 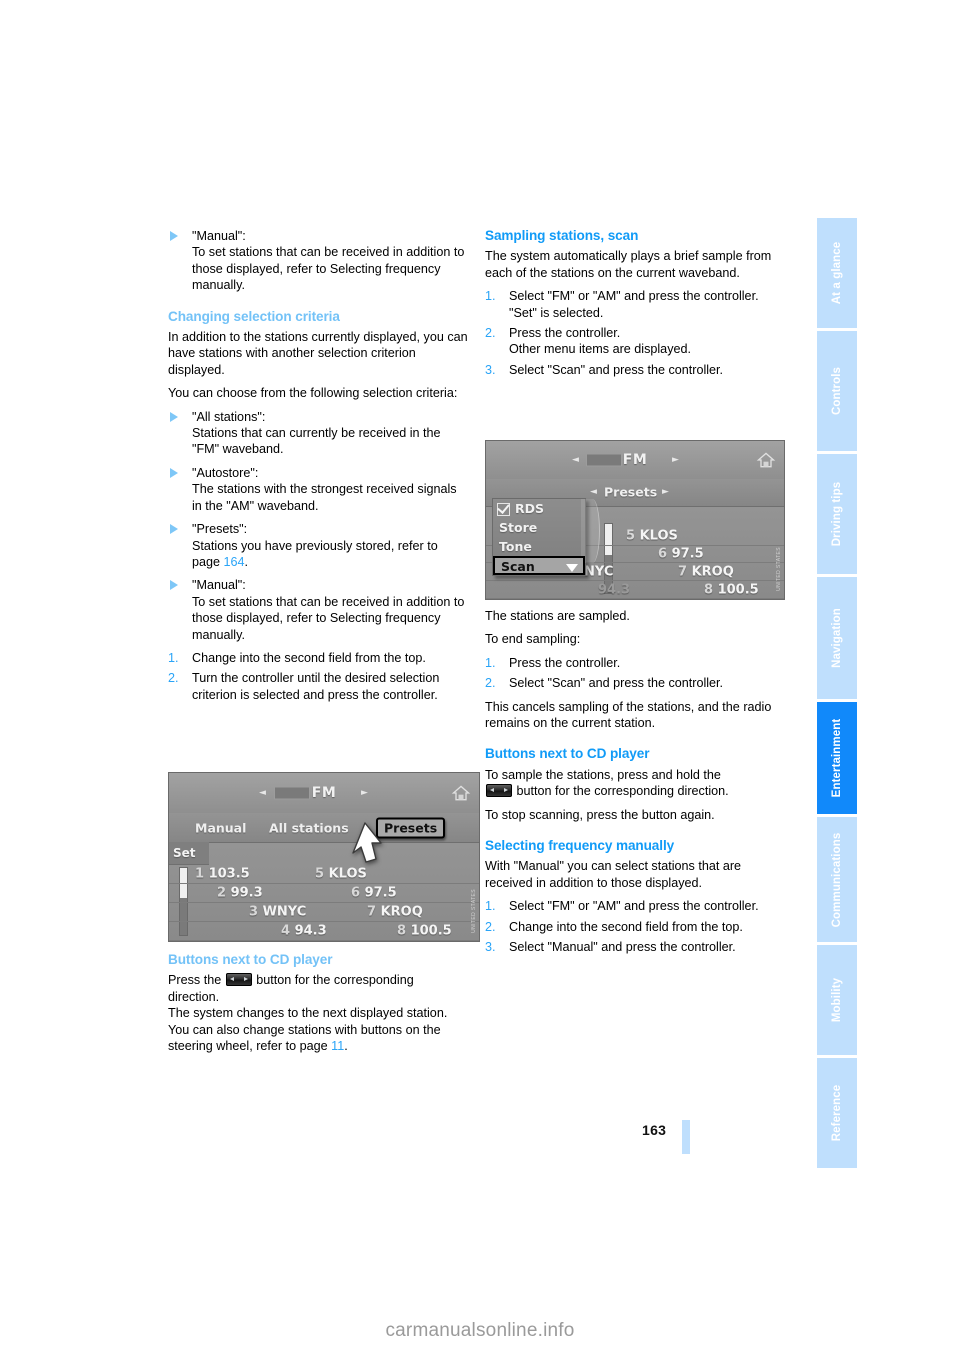 I want to click on step-subtext: Other menu items are displayed., so click(x=600, y=349).